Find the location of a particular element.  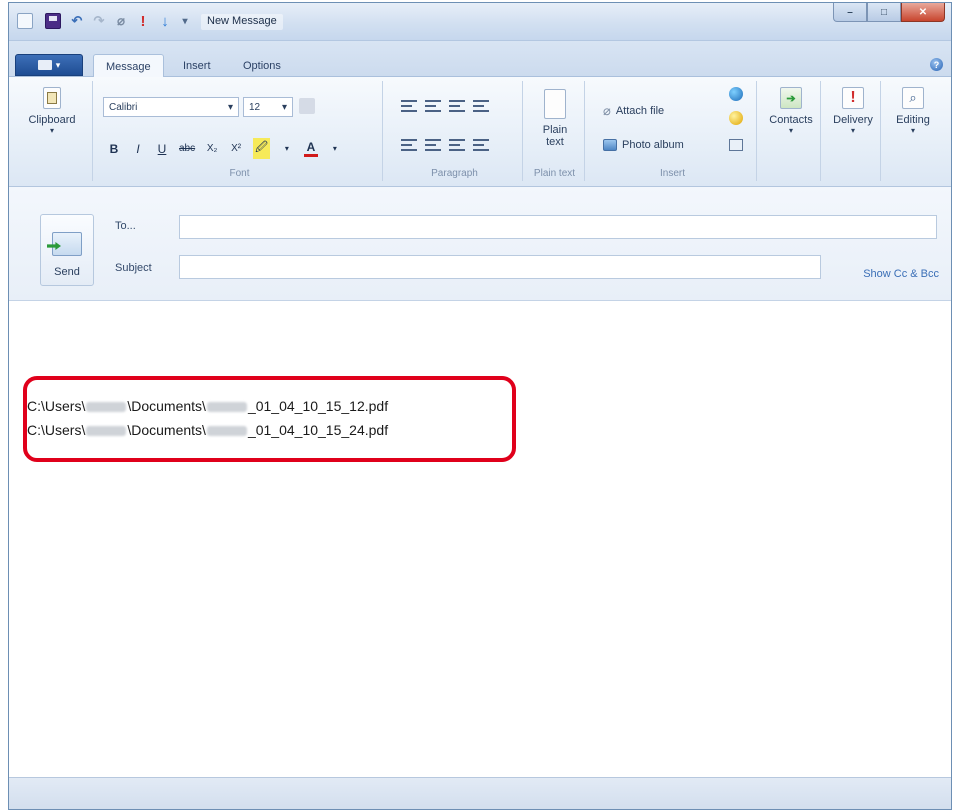

emoticon-icon is located at coordinates (736, 118).